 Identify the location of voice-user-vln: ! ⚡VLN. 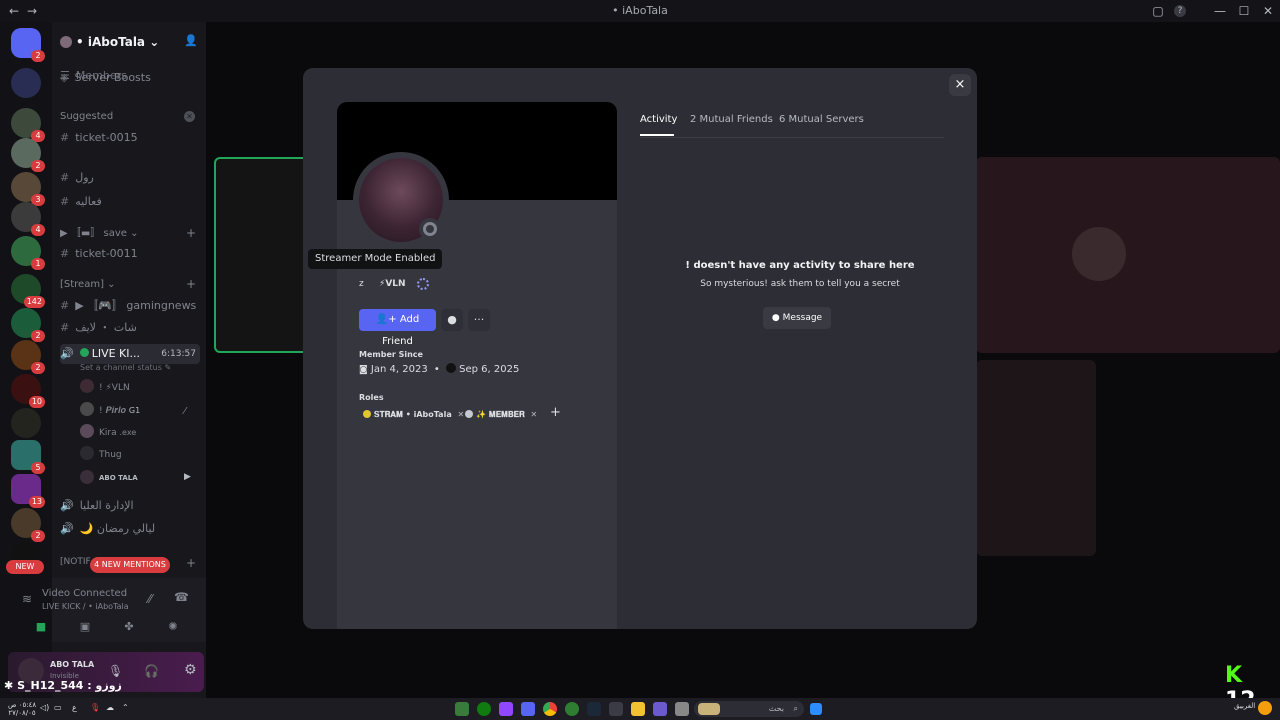
(140, 388).